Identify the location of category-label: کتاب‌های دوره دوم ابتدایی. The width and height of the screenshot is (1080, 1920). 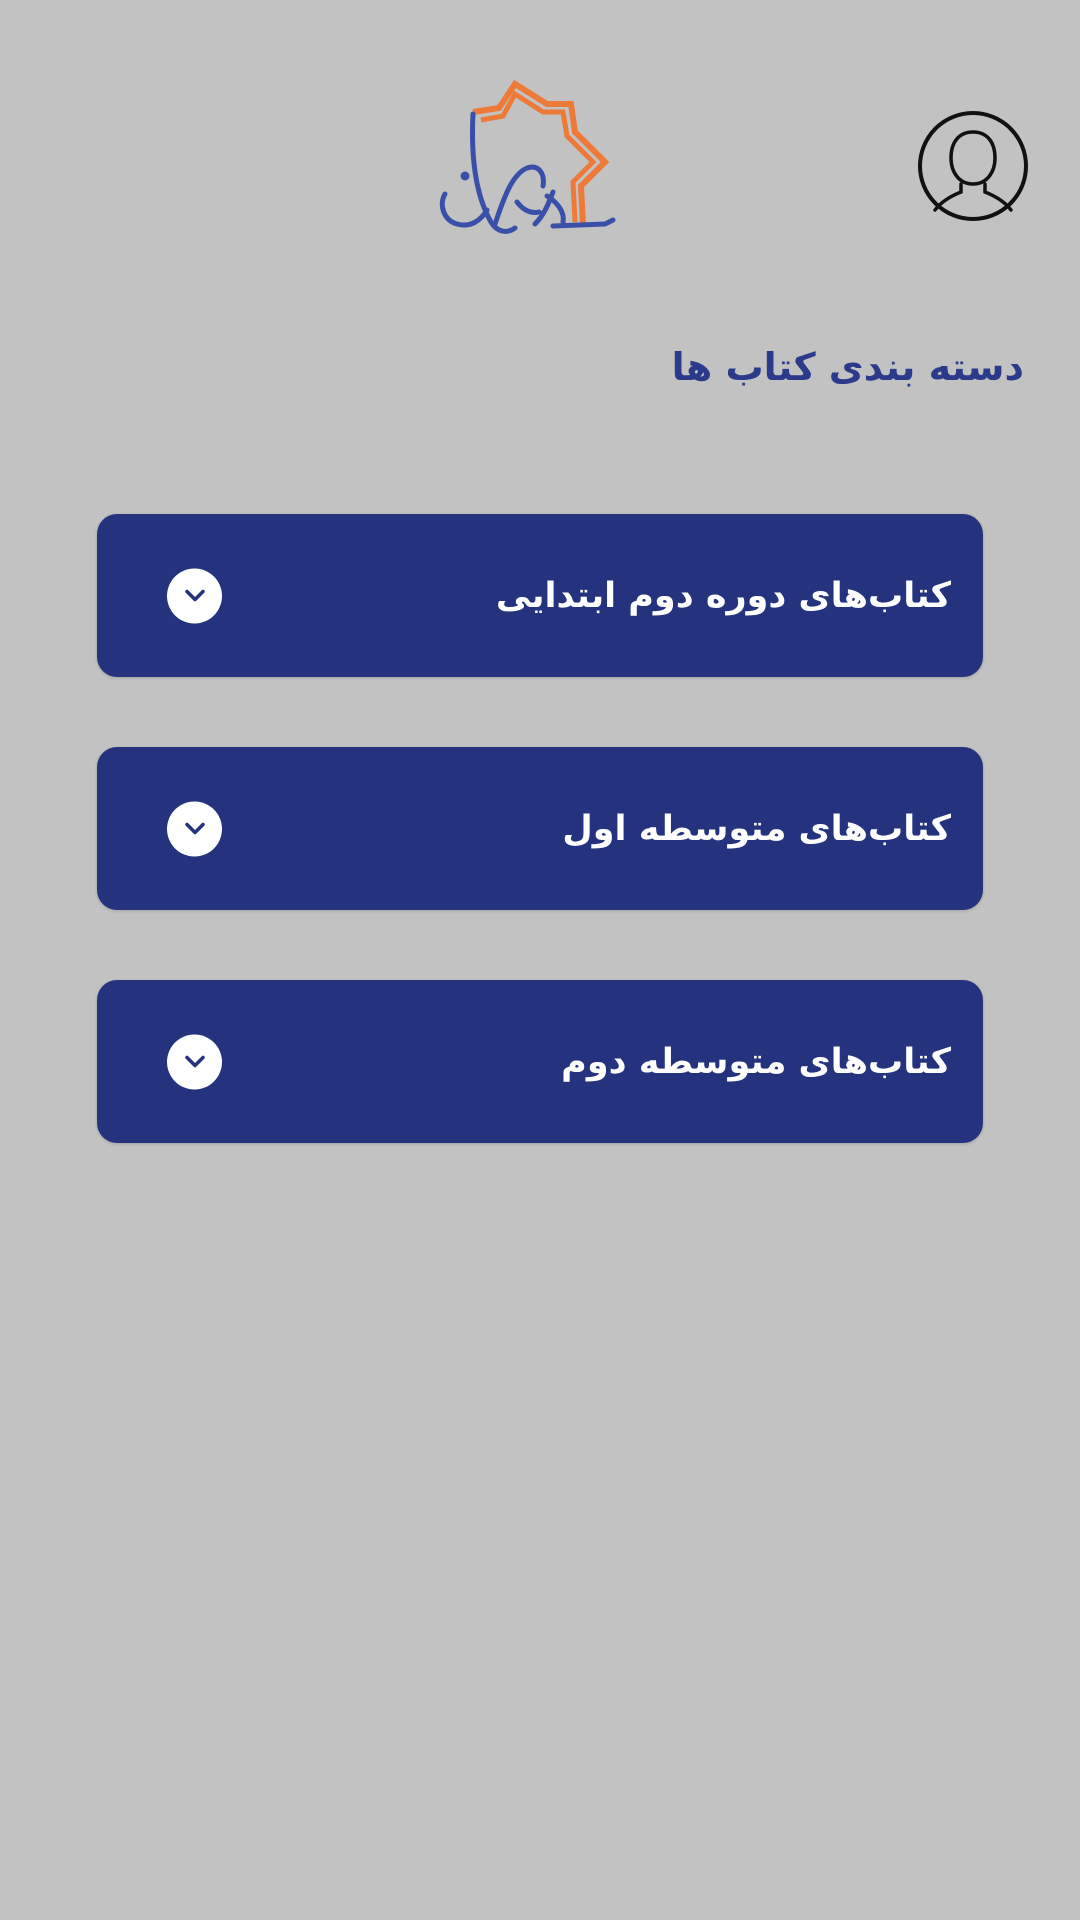
(723, 595).